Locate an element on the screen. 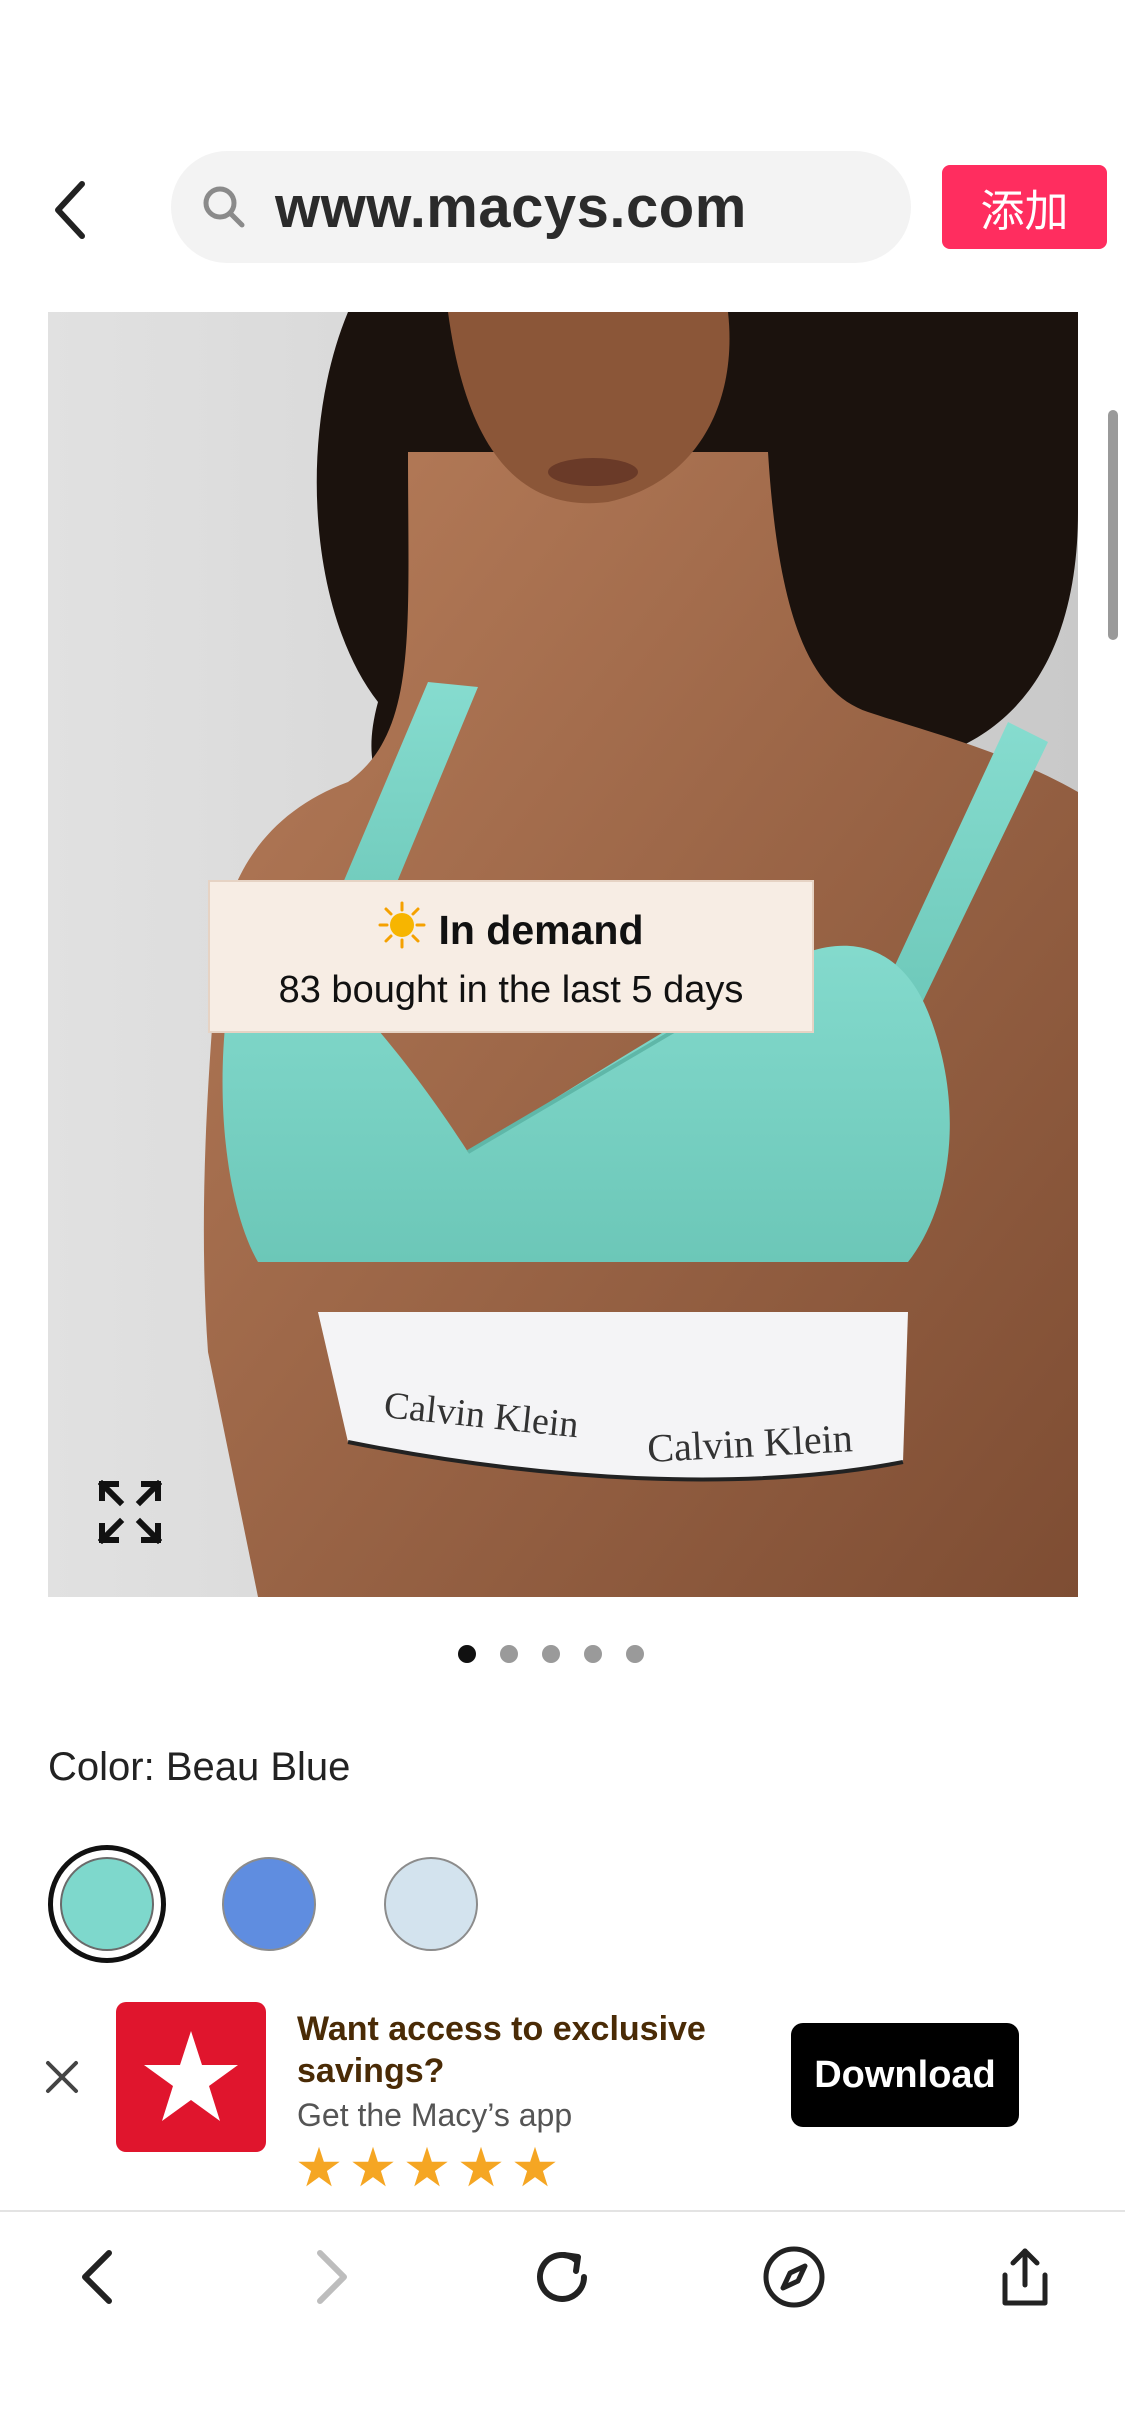 The image size is (1125, 2436). badge-title: In demand is located at coordinates (541, 929).